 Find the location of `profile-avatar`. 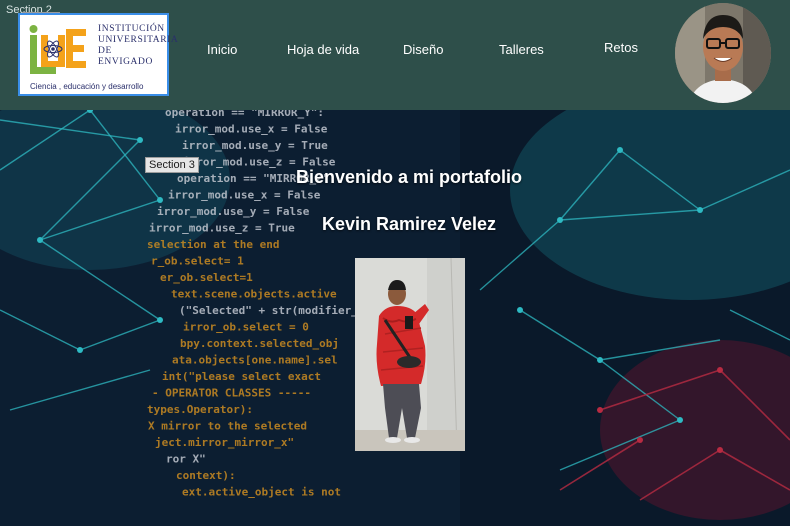

profile-avatar is located at coordinates (723, 53).